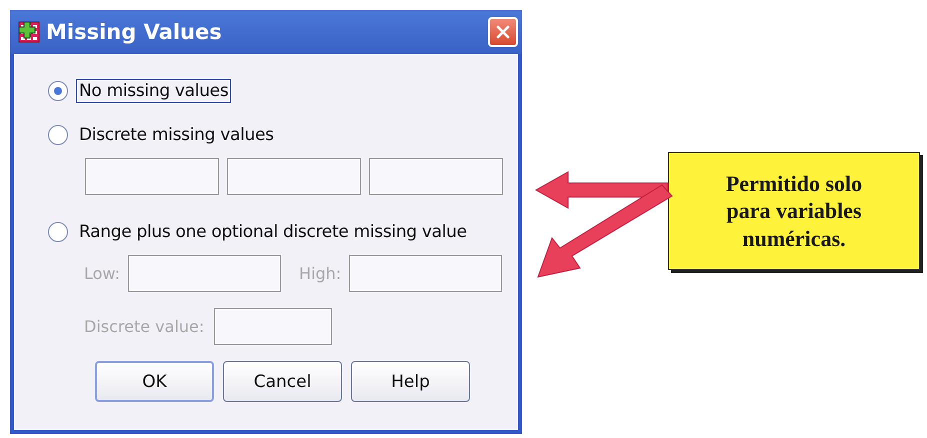 This screenshot has height=438, width=927. Describe the element at coordinates (320, 273) in the screenshot. I see `field-label: High:` at that location.